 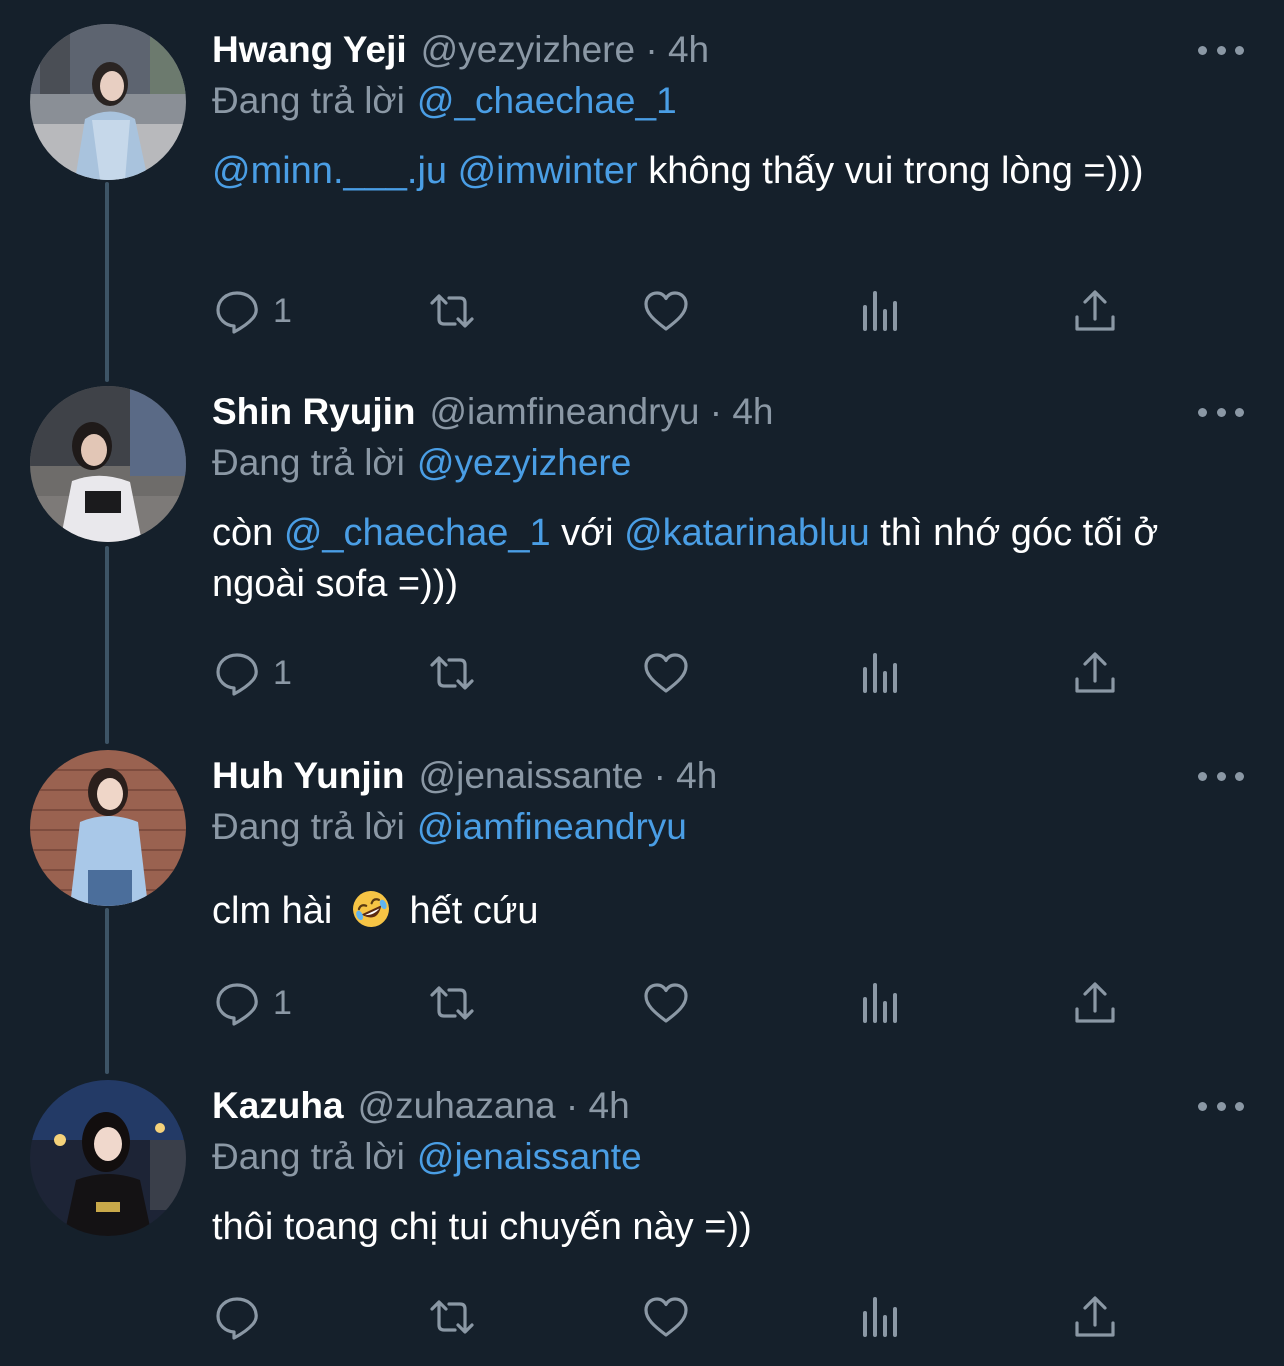 I want to click on tweet-text-segment: còn, so click(x=248, y=533).